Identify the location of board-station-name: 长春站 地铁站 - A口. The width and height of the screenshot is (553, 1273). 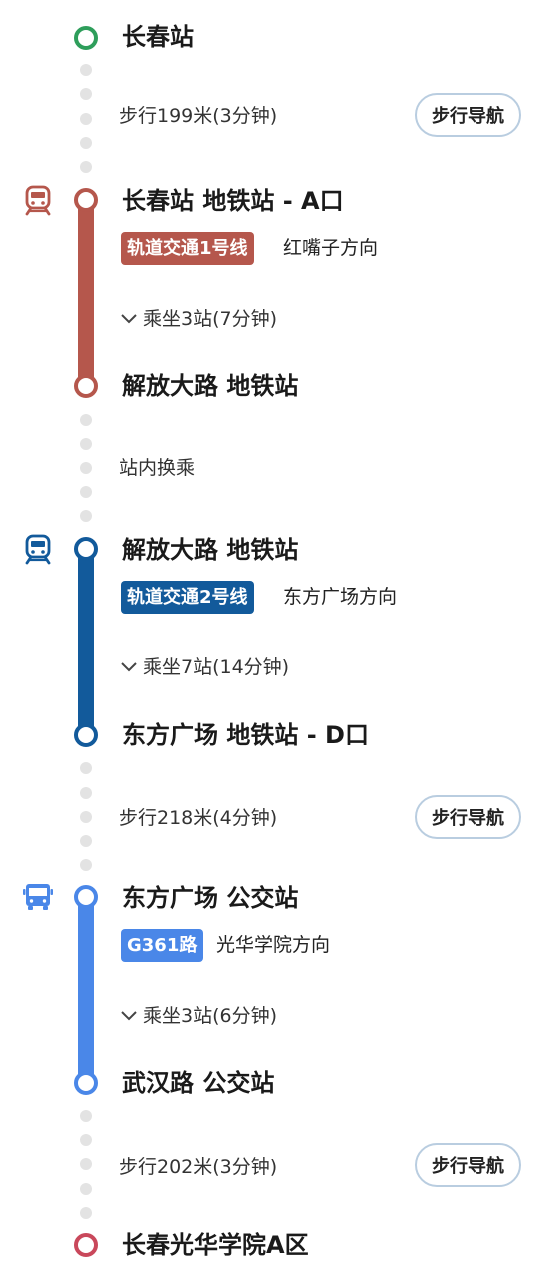
(233, 201).